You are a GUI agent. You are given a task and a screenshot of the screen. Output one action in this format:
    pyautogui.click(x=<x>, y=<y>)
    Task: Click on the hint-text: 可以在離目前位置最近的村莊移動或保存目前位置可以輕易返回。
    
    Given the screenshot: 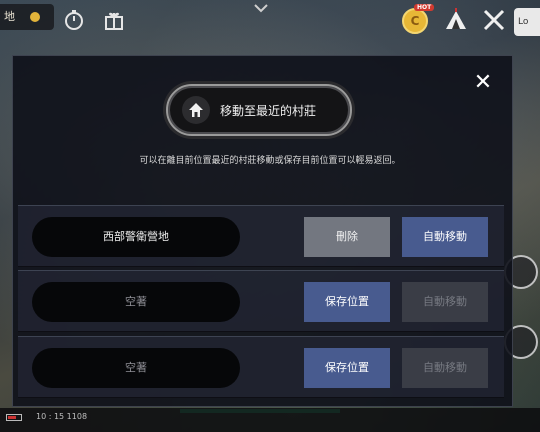 What is the action you would take?
    pyautogui.click(x=270, y=161)
    